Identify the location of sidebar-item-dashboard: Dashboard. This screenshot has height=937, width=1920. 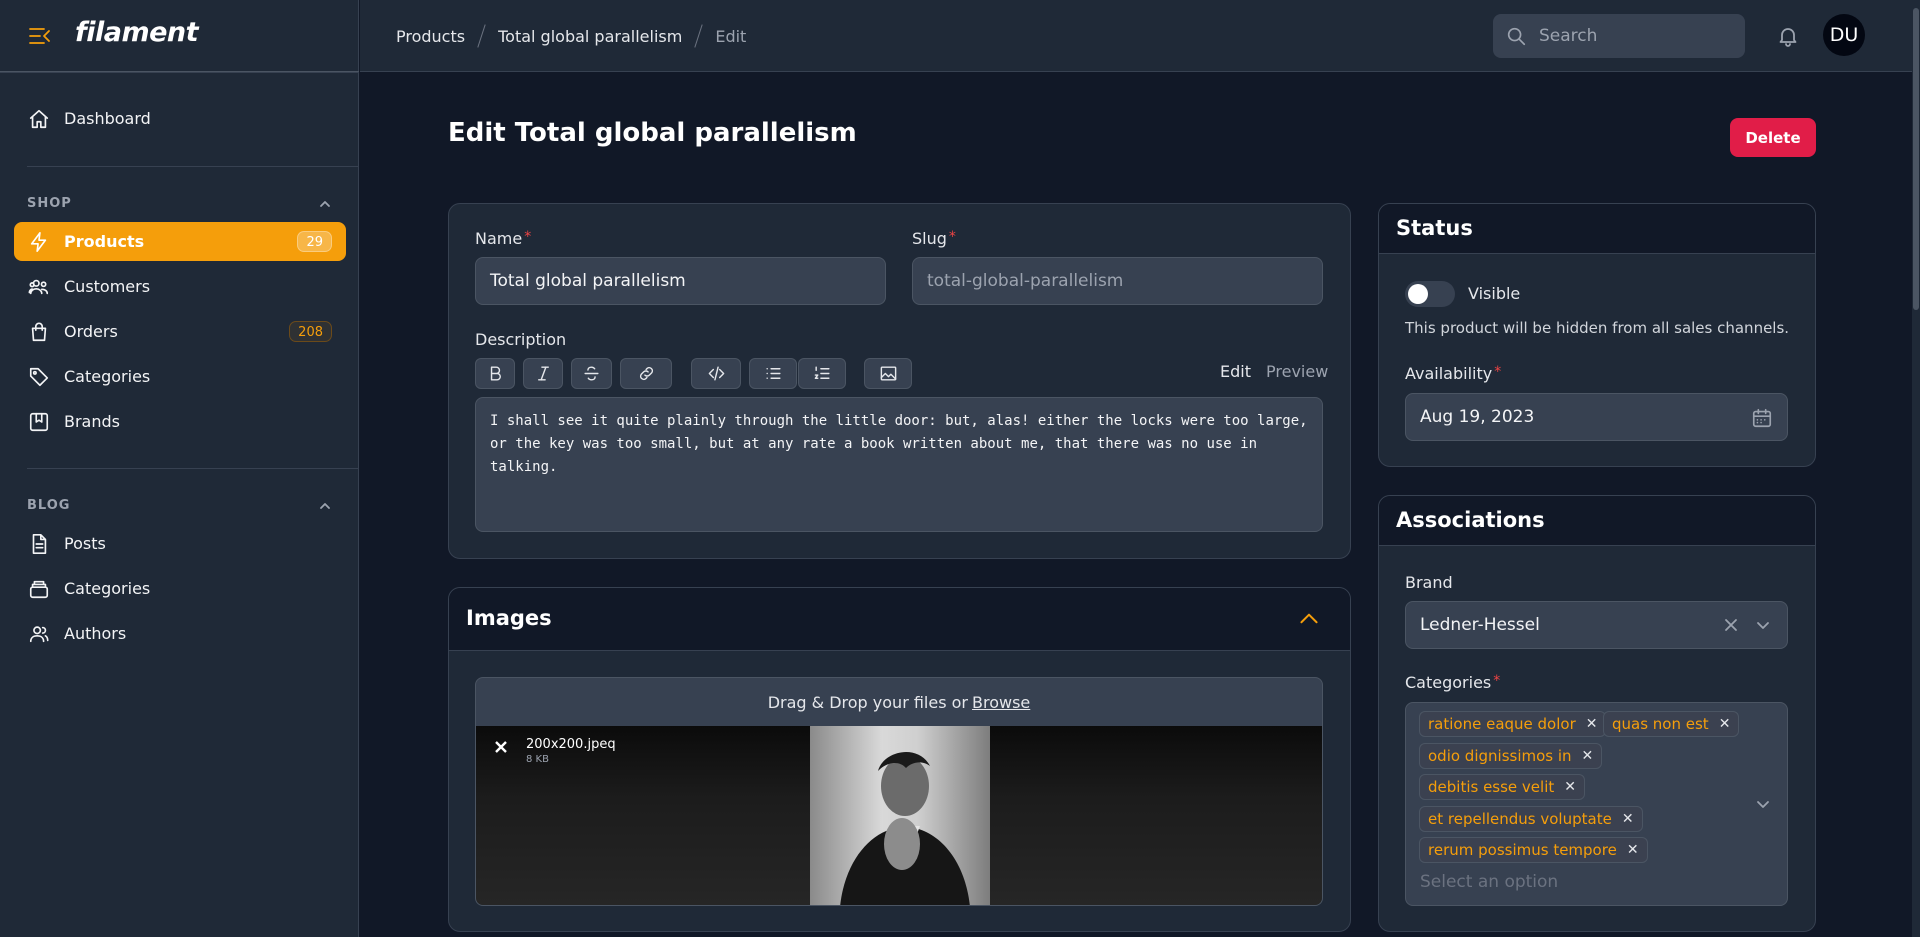
(180, 118).